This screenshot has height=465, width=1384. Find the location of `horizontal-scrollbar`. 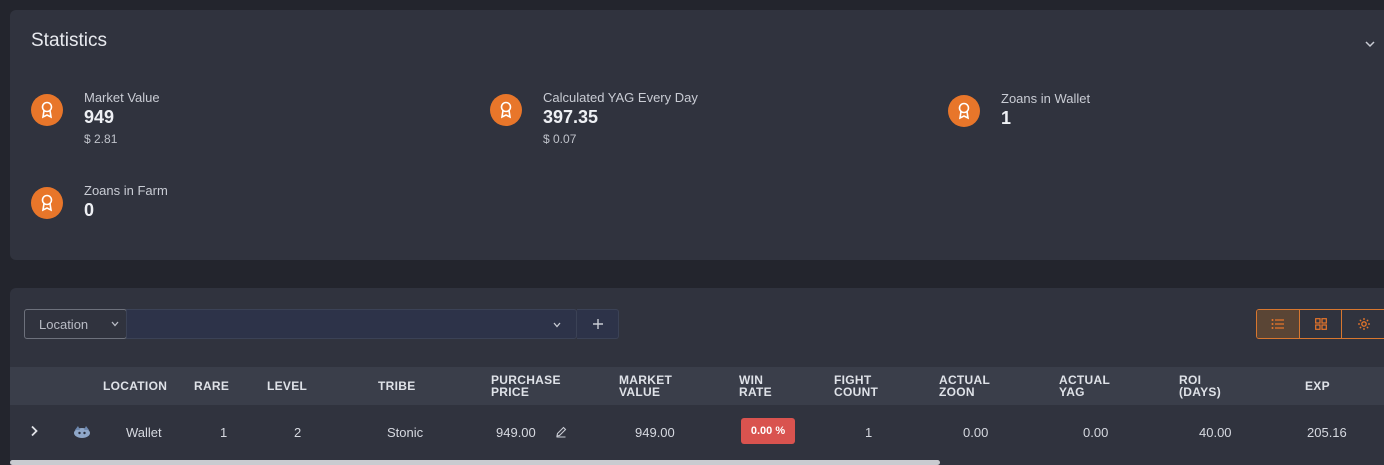

horizontal-scrollbar is located at coordinates (475, 462).